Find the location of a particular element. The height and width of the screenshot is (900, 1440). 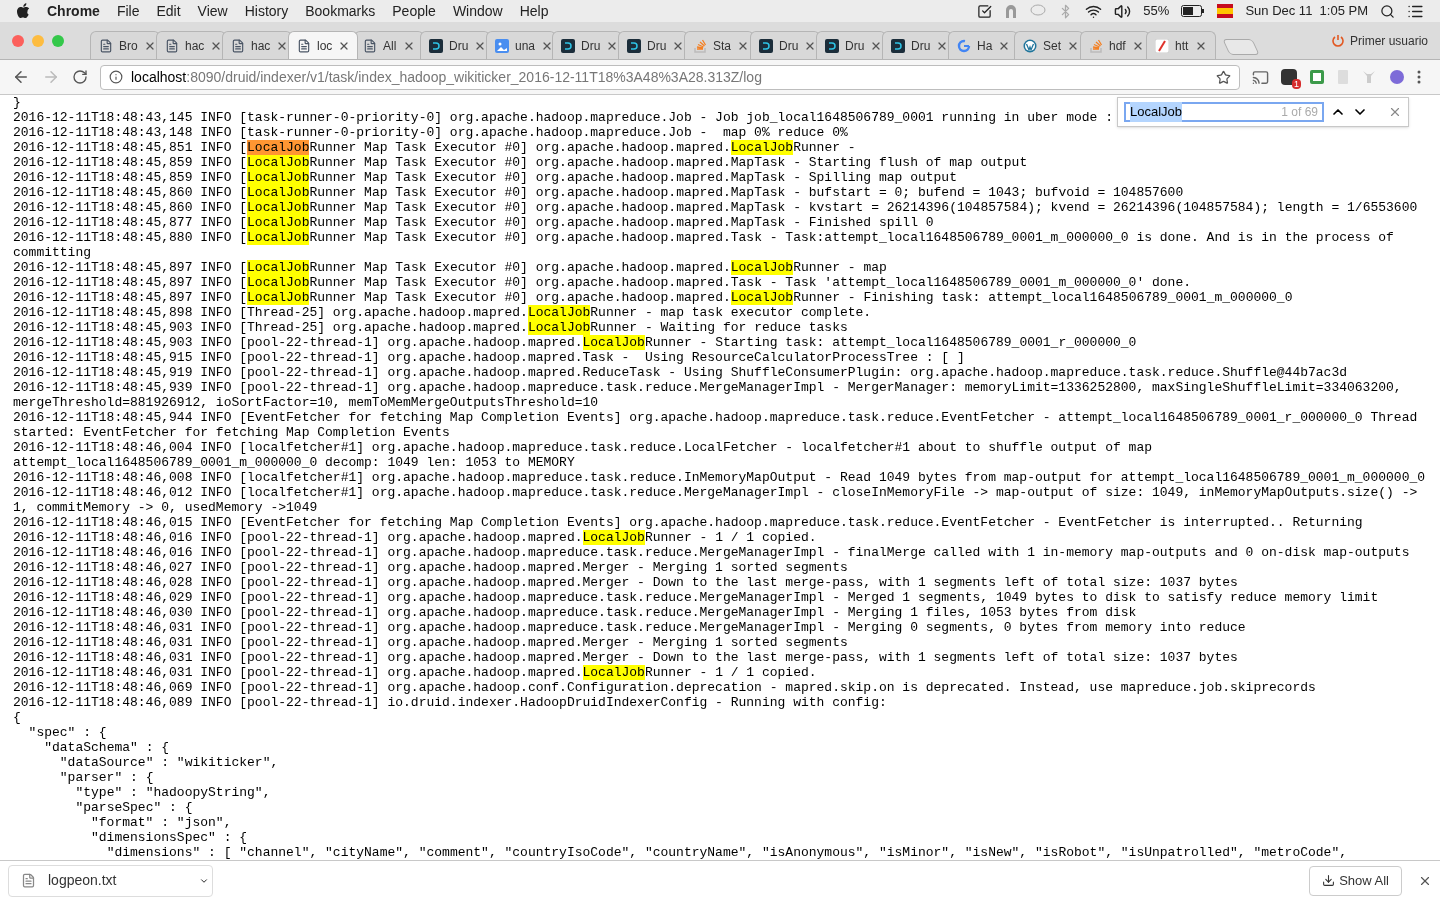

log-line: 2016-12-11T18:48:46,069 INFO [pool-22-thread-1] org.apache.hadoop.conf.Configuration.deprecation - mapred.skip.on is deprecated. Instead, use mapreduce.job.skiprecords is located at coordinates (664, 687).